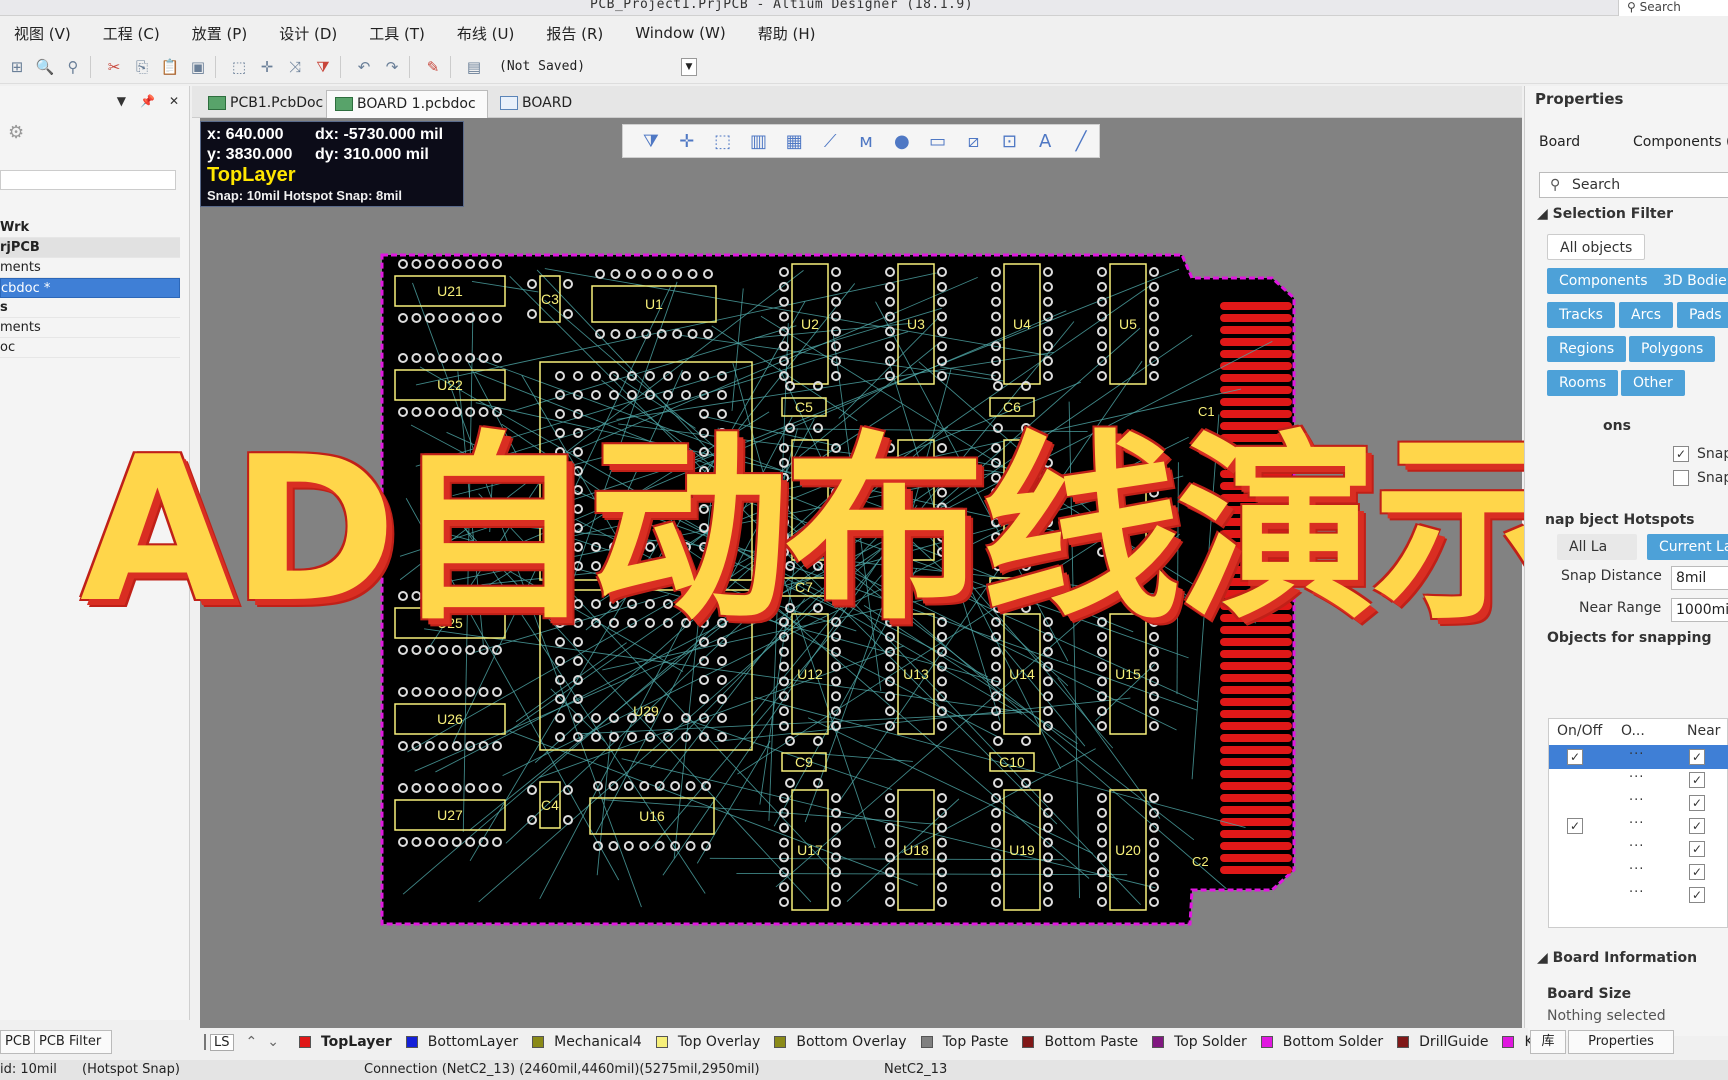  What do you see at coordinates (1699, 610) in the screenshot?
I see `near-range-input: 1000mil` at bounding box center [1699, 610].